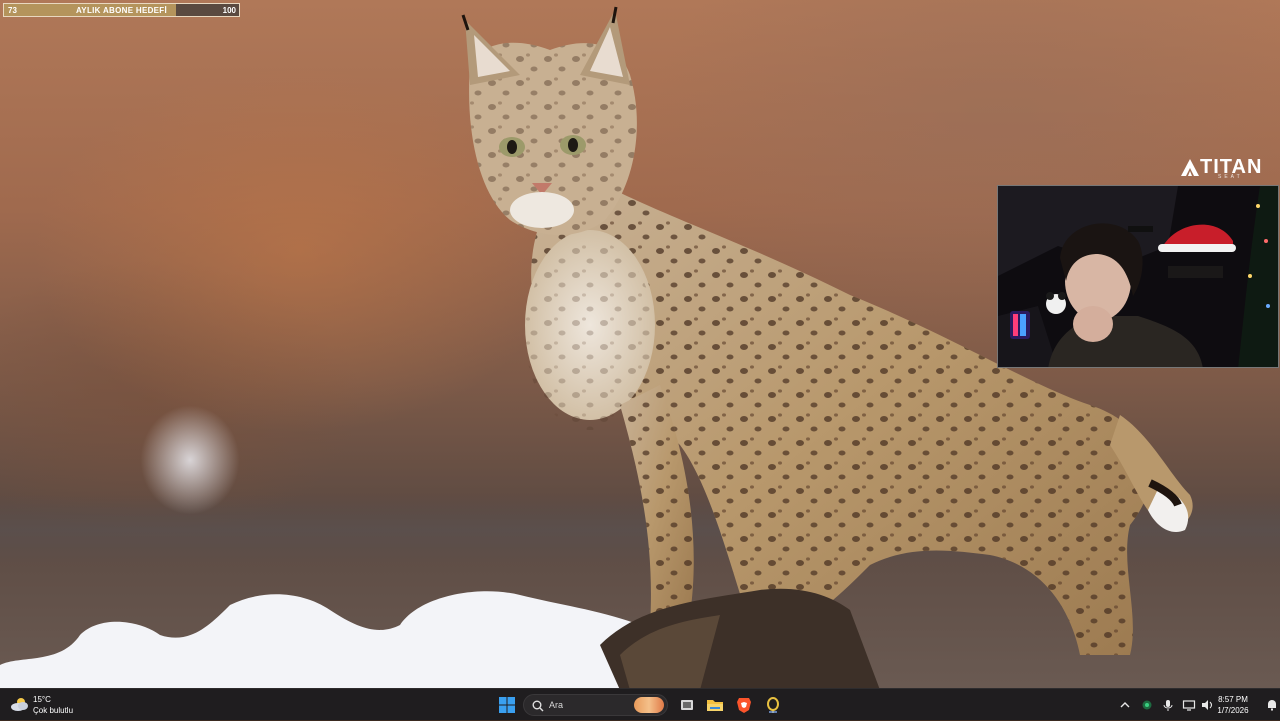 The width and height of the screenshot is (1280, 721). Describe the element at coordinates (440, 638) in the screenshot. I see `wallpaper-snow` at that location.